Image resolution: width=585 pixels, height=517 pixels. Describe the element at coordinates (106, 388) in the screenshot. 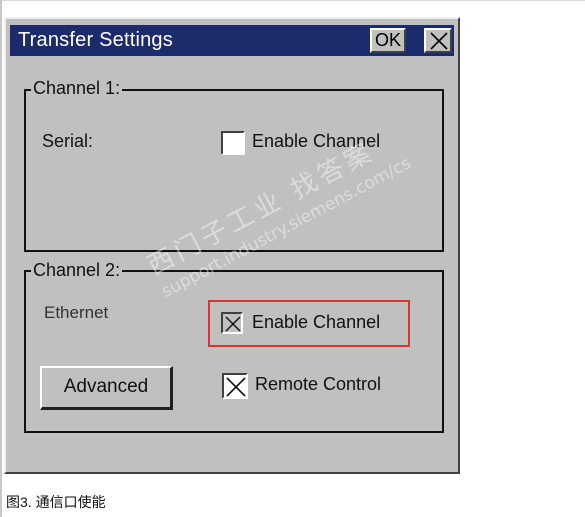

I see `advanced-button: Advanced` at that location.